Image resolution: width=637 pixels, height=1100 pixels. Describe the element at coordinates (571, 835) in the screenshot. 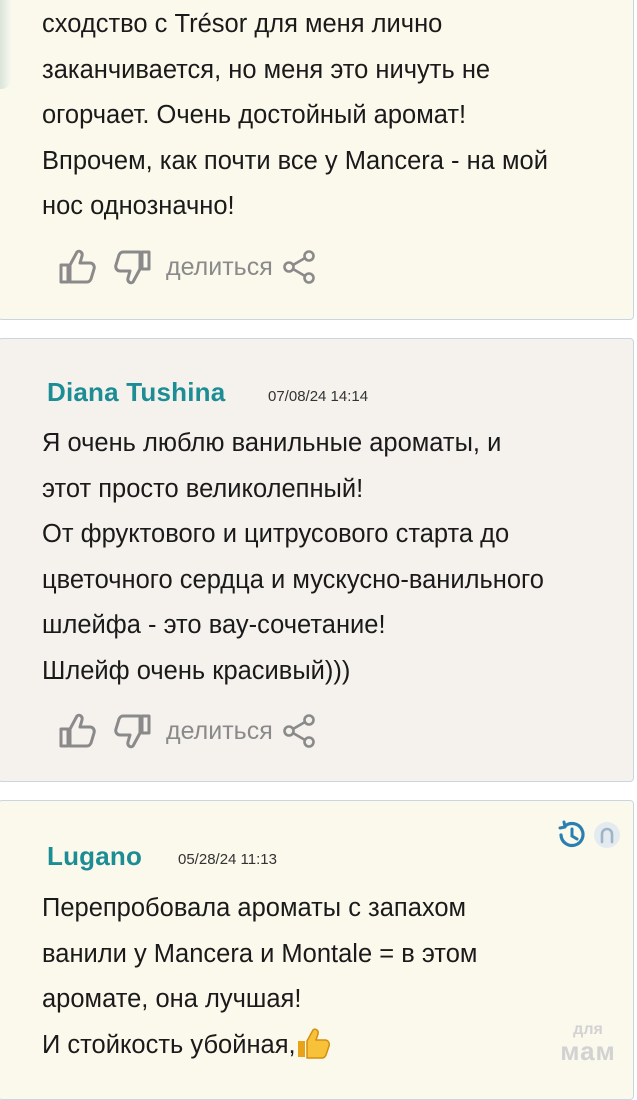

I see `clock-history-icon` at that location.